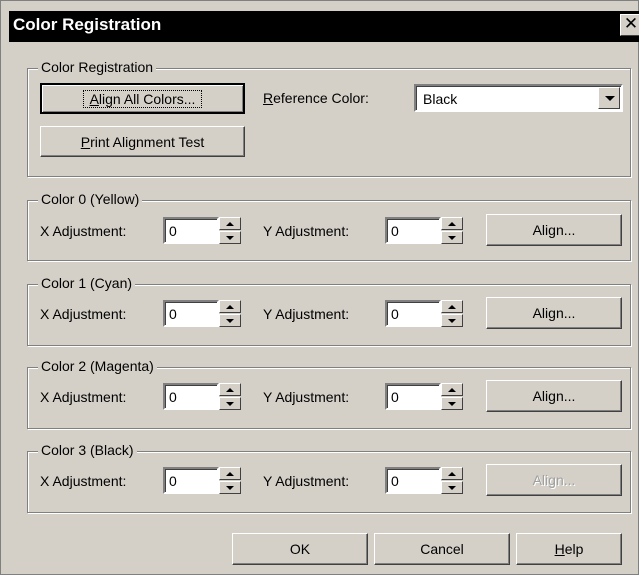  I want to click on group-label: Color 3 (Black), so click(87, 450).